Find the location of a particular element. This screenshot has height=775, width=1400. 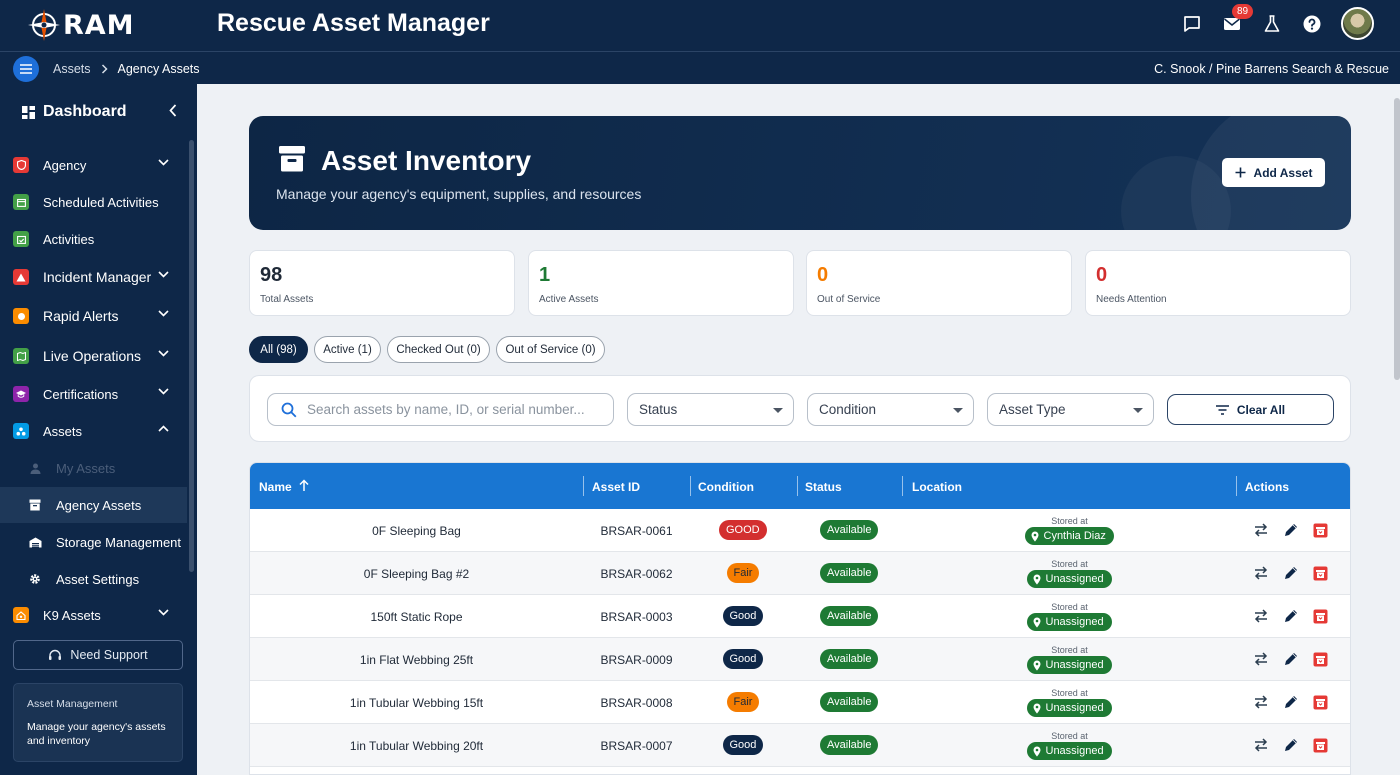

breadcrumb-assets: Assets is located at coordinates (72, 69).